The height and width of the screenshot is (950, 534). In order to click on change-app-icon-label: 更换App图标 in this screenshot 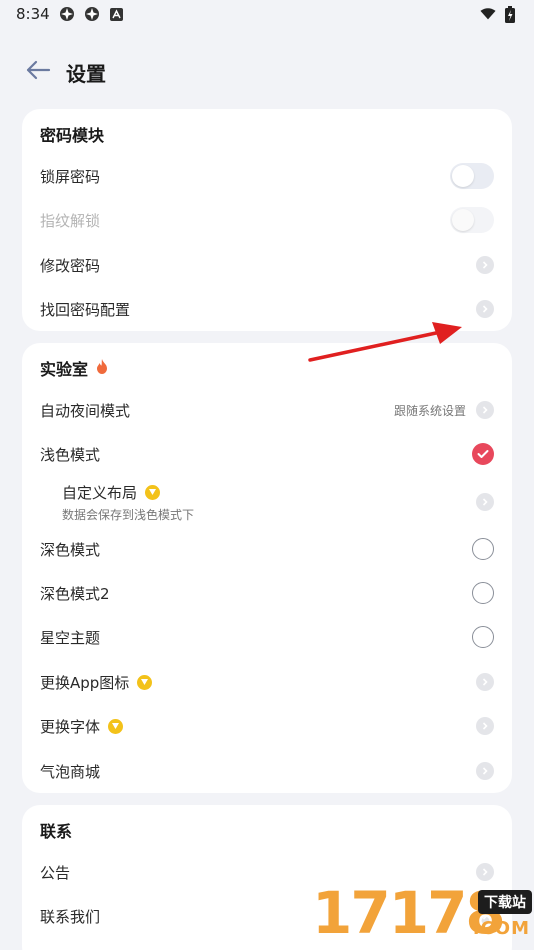, I will do `click(85, 682)`.